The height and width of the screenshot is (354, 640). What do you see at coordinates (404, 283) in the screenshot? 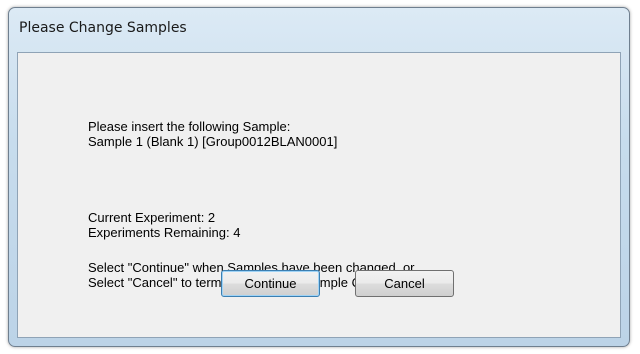
I see `cancel-button: Cancel` at bounding box center [404, 283].